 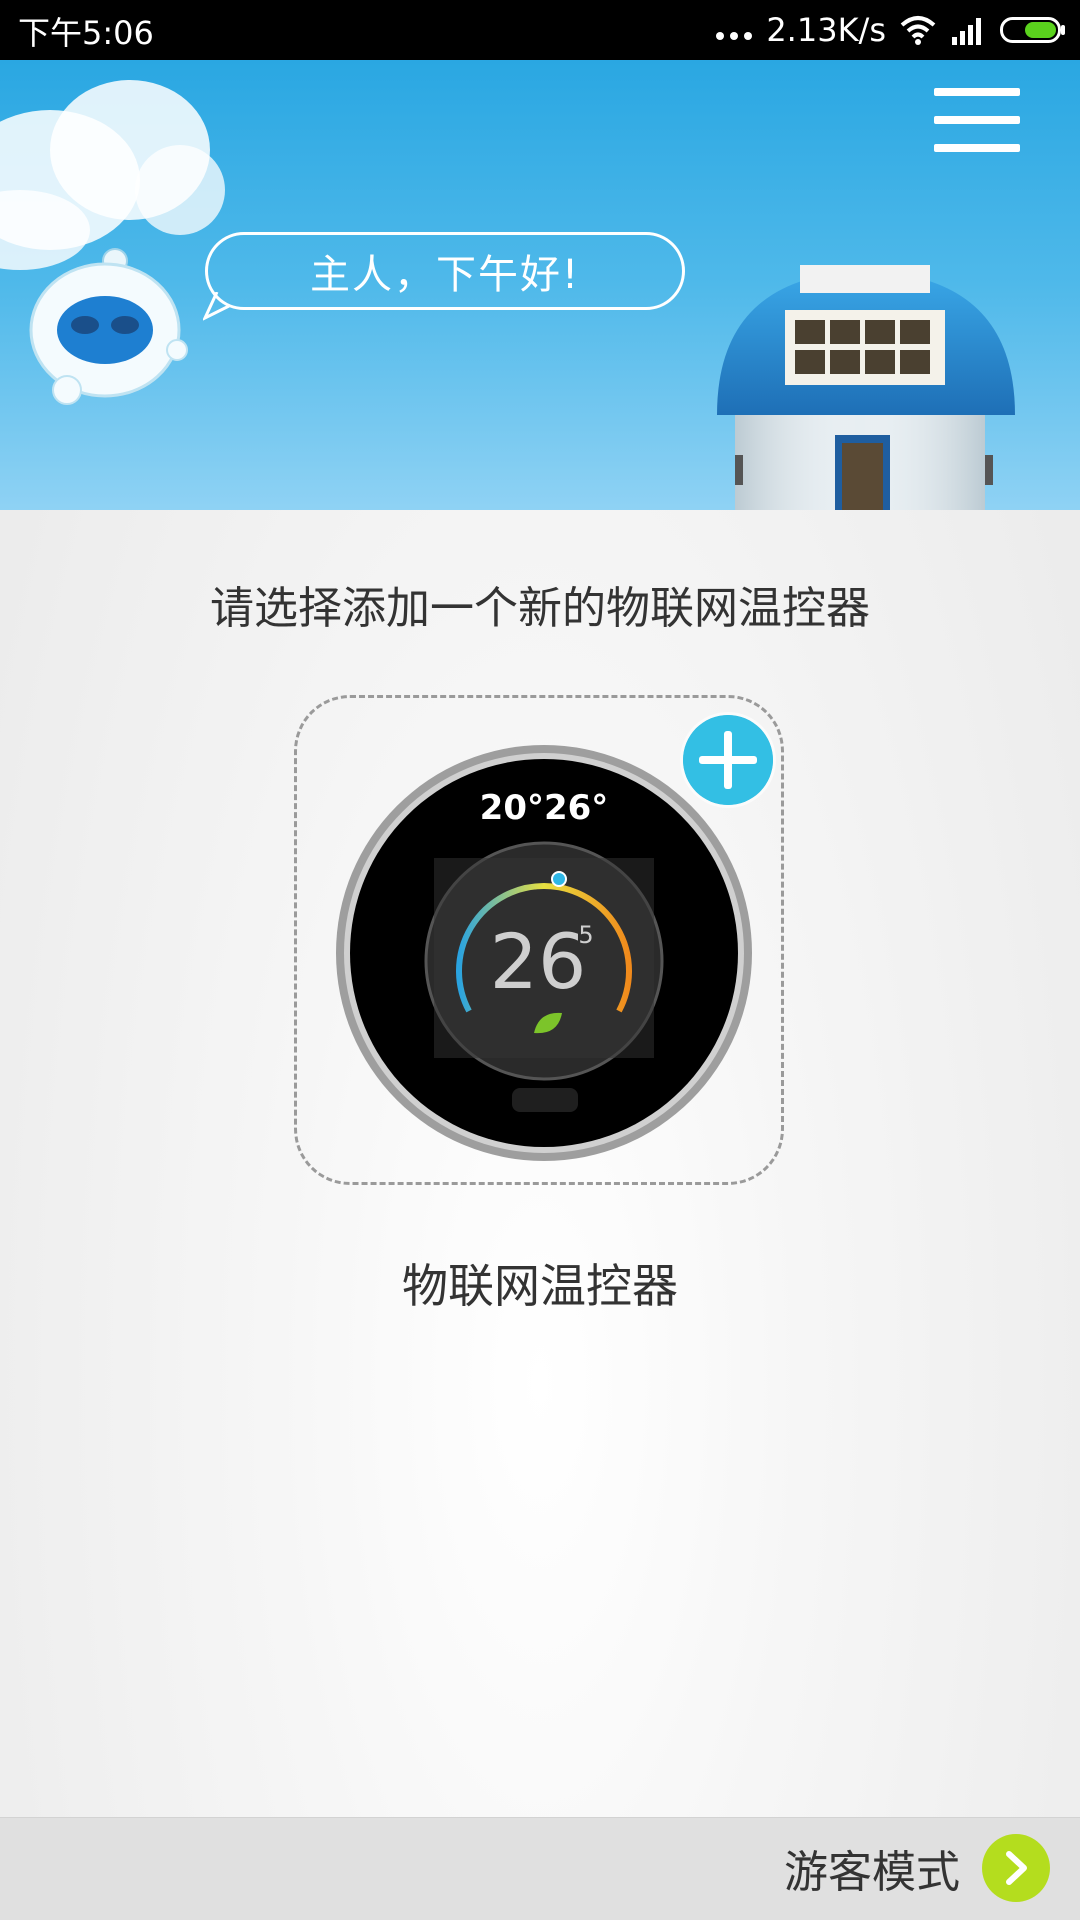 I want to click on thermostat-image: 20°26° 26 5, so click(x=544, y=953).